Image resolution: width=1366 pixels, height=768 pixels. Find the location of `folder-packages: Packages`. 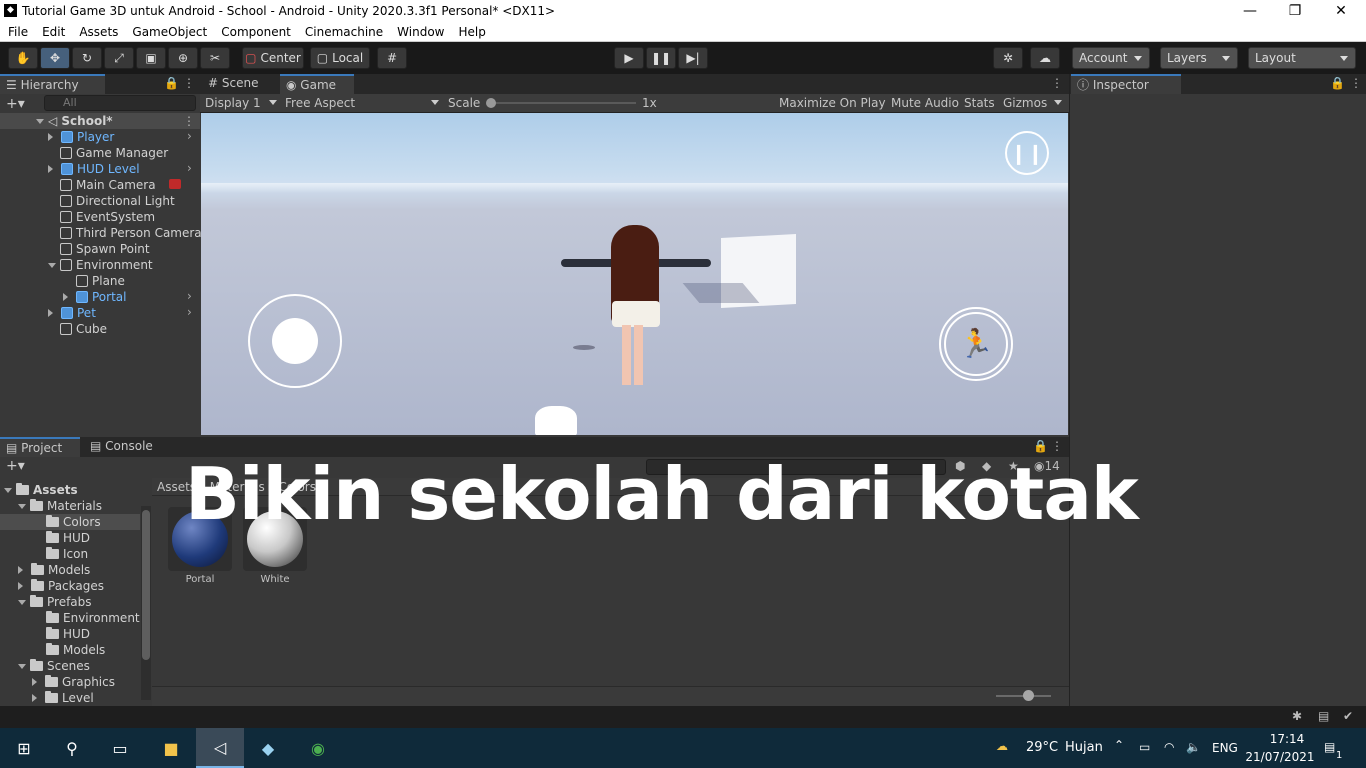

folder-packages: Packages is located at coordinates (61, 586).